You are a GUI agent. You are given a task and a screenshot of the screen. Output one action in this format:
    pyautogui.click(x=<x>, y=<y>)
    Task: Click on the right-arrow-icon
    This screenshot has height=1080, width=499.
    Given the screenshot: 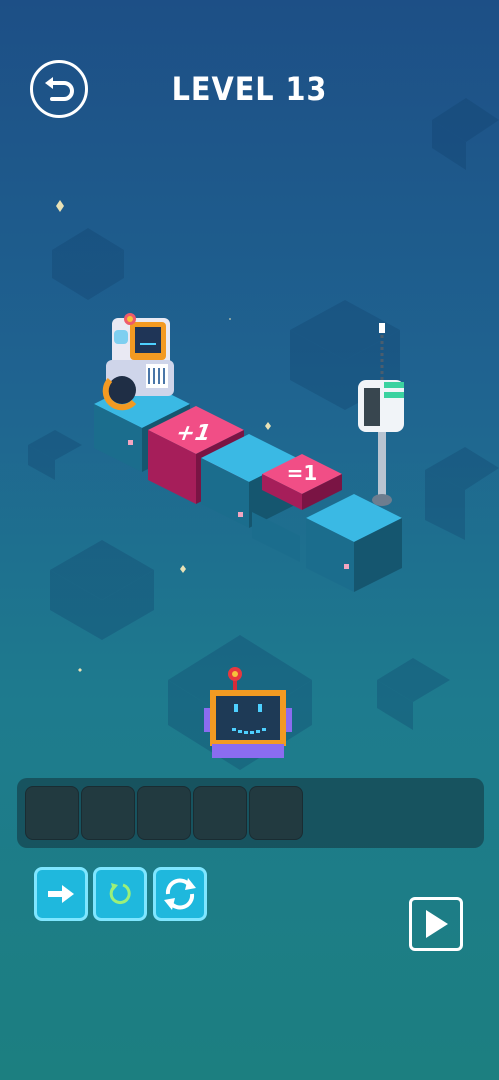 What is the action you would take?
    pyautogui.click(x=61, y=894)
    